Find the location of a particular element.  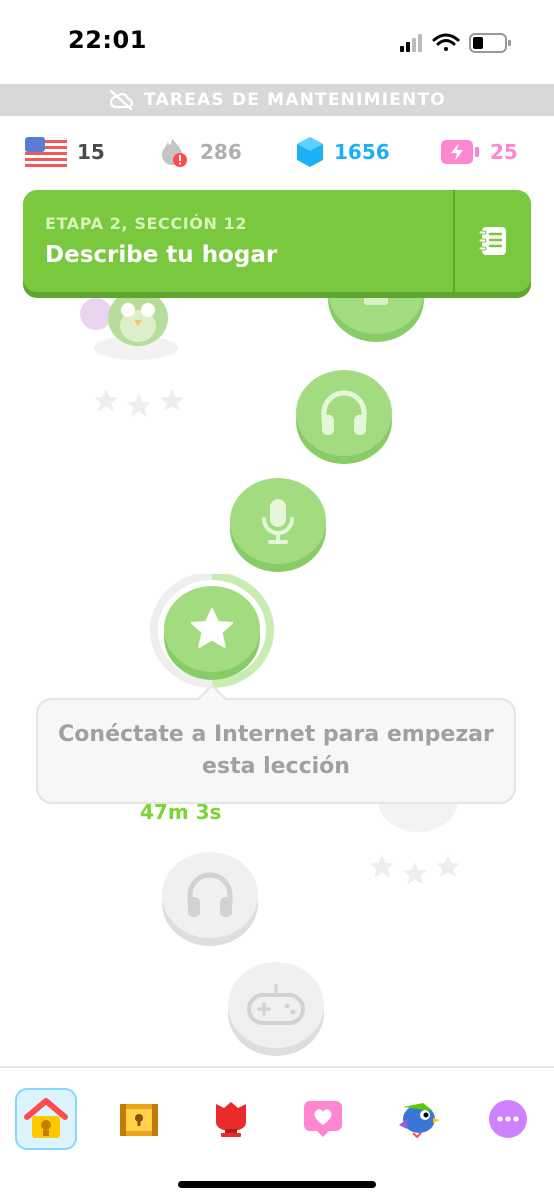

maintenance-text: TAREAS DE MANTENIMIENTO is located at coordinates (295, 100).